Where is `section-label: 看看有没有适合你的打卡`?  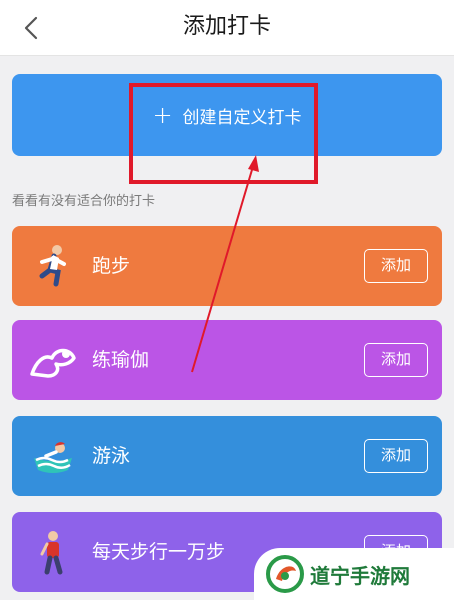 section-label: 看看有没有适合你的打卡 is located at coordinates (84, 201).